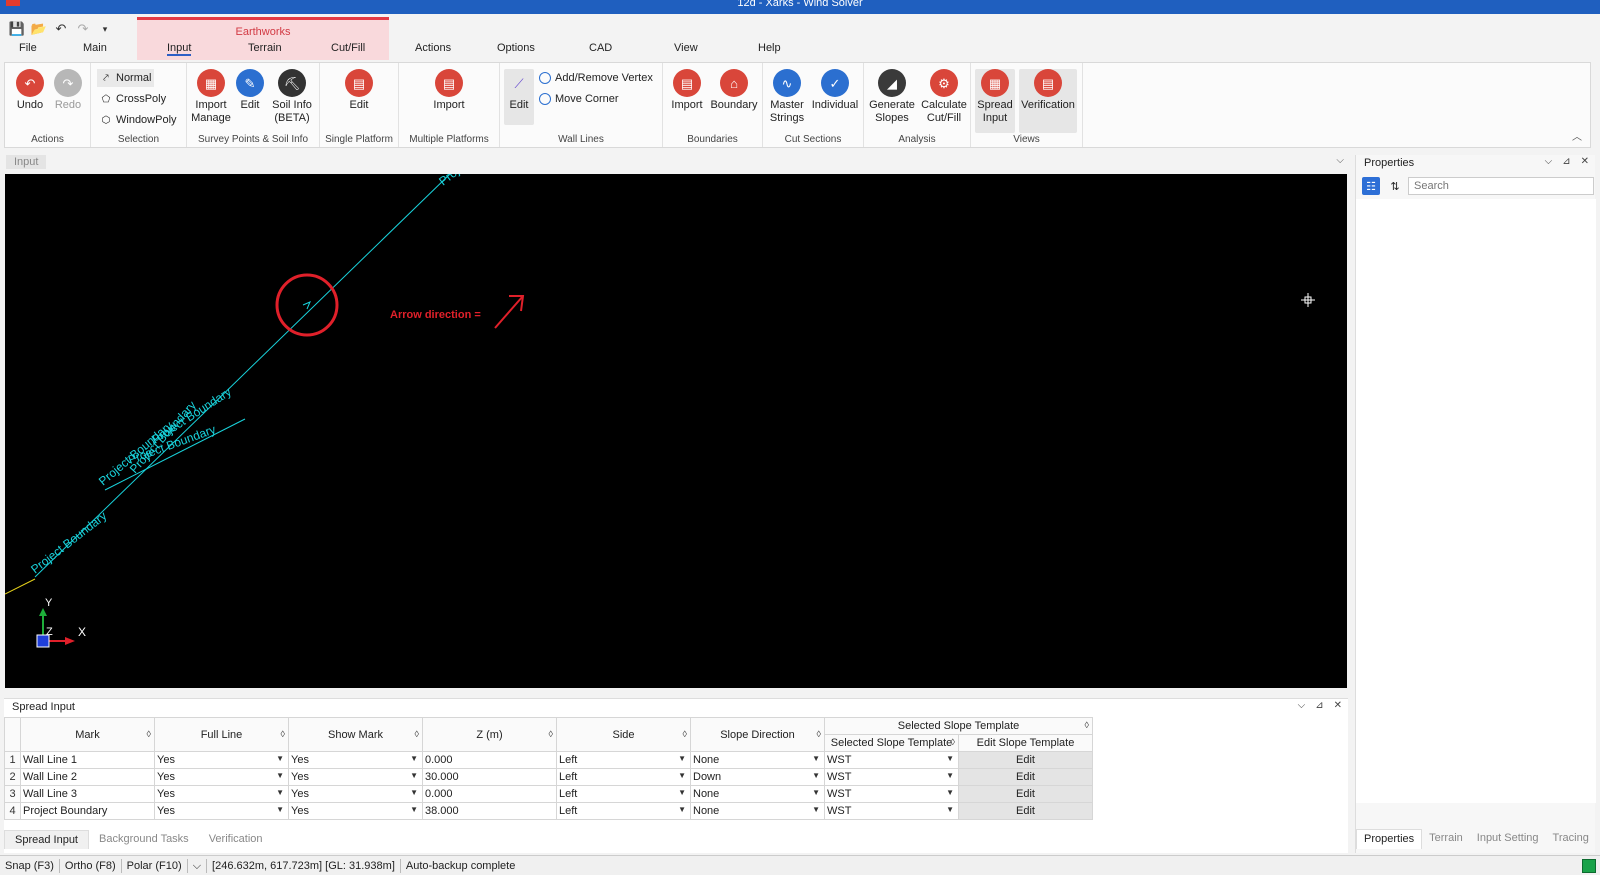 This screenshot has height=875, width=1600. Describe the element at coordinates (757, 777) in the screenshot. I see `slope-direction-cell: Down ▼` at that location.